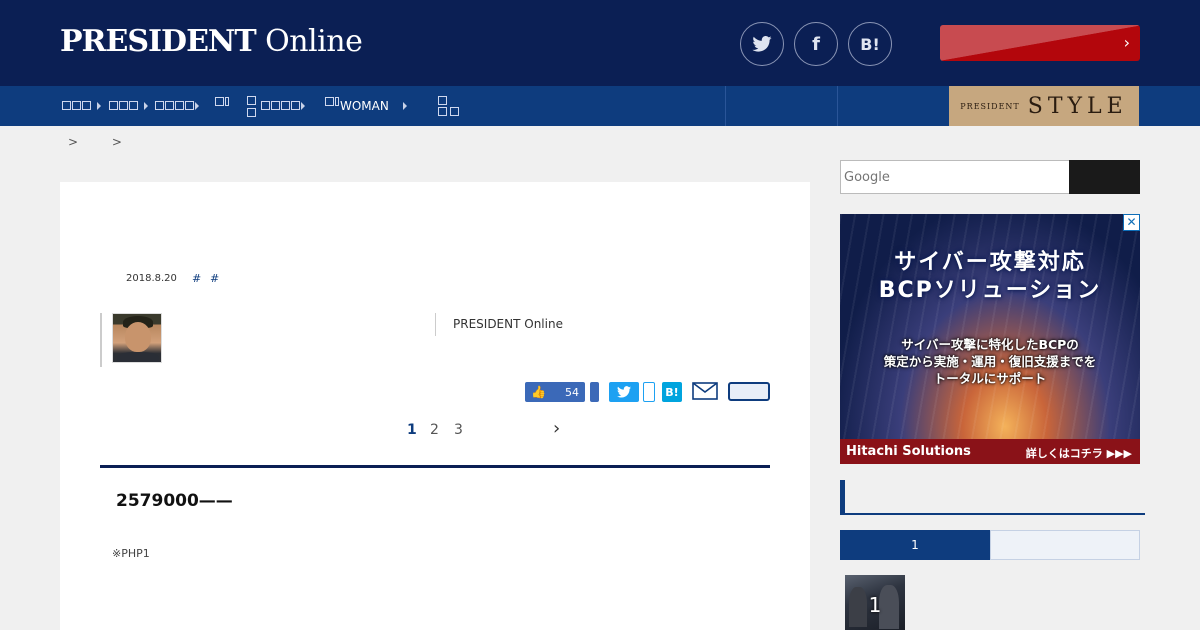 This screenshot has width=1200, height=630. I want to click on site-logo: PRESIDENT Online, so click(211, 41).